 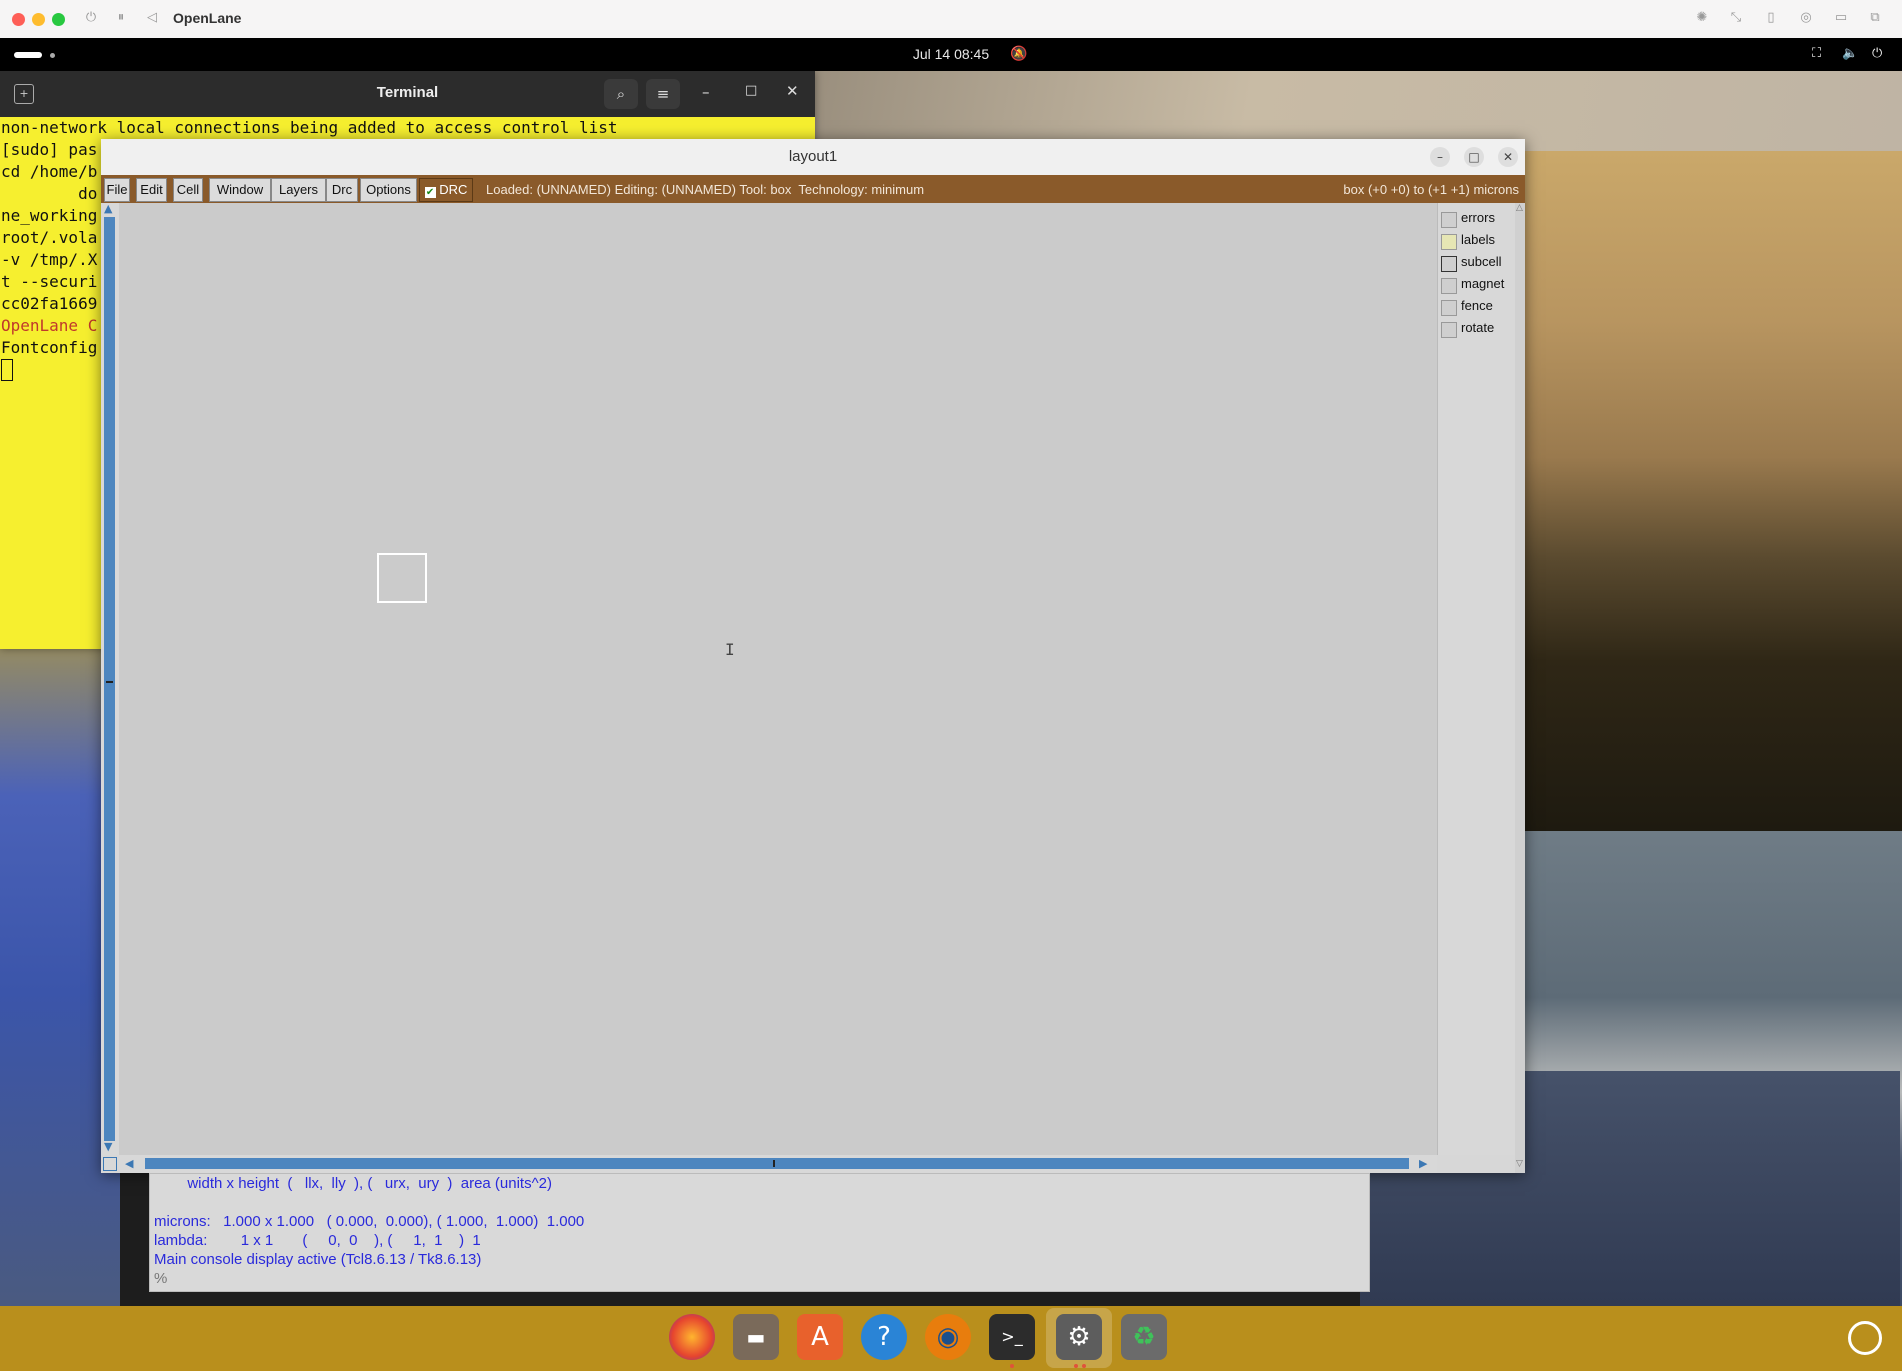 What do you see at coordinates (1520, 688) in the screenshot?
I see `layers-scrollbar: △ ▽` at bounding box center [1520, 688].